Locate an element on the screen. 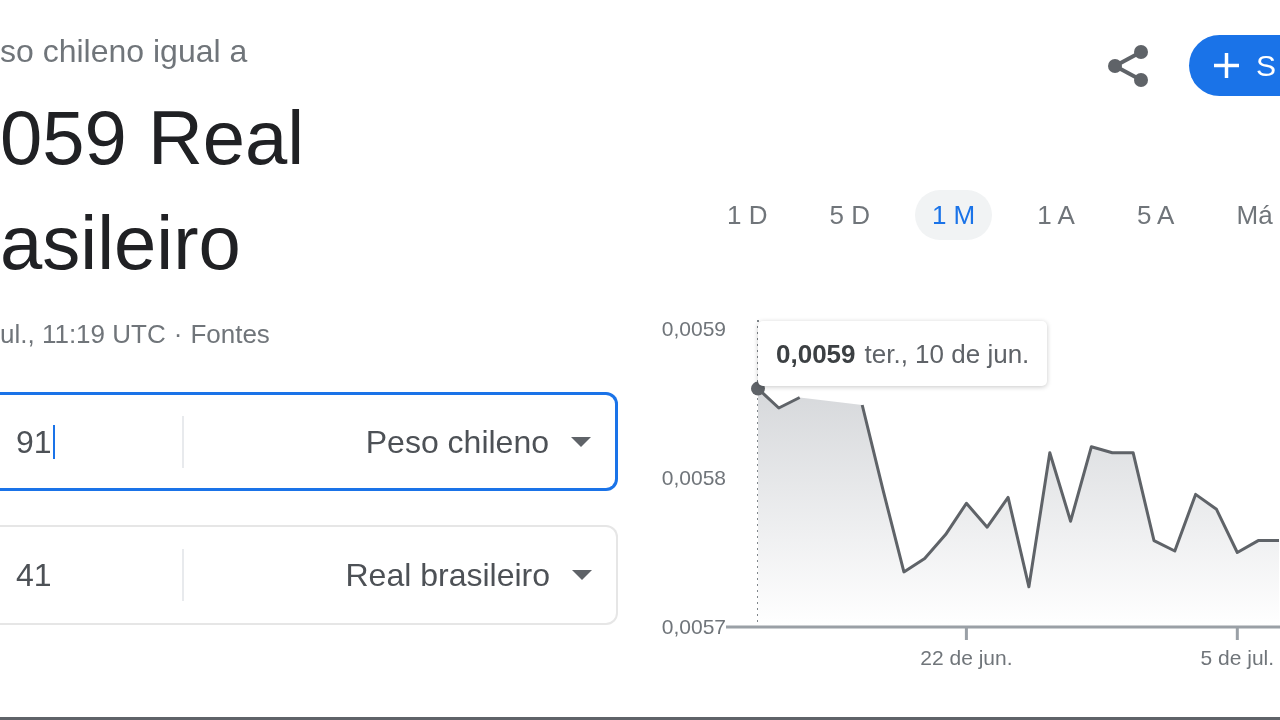  range-tab: 1 D is located at coordinates (747, 215).